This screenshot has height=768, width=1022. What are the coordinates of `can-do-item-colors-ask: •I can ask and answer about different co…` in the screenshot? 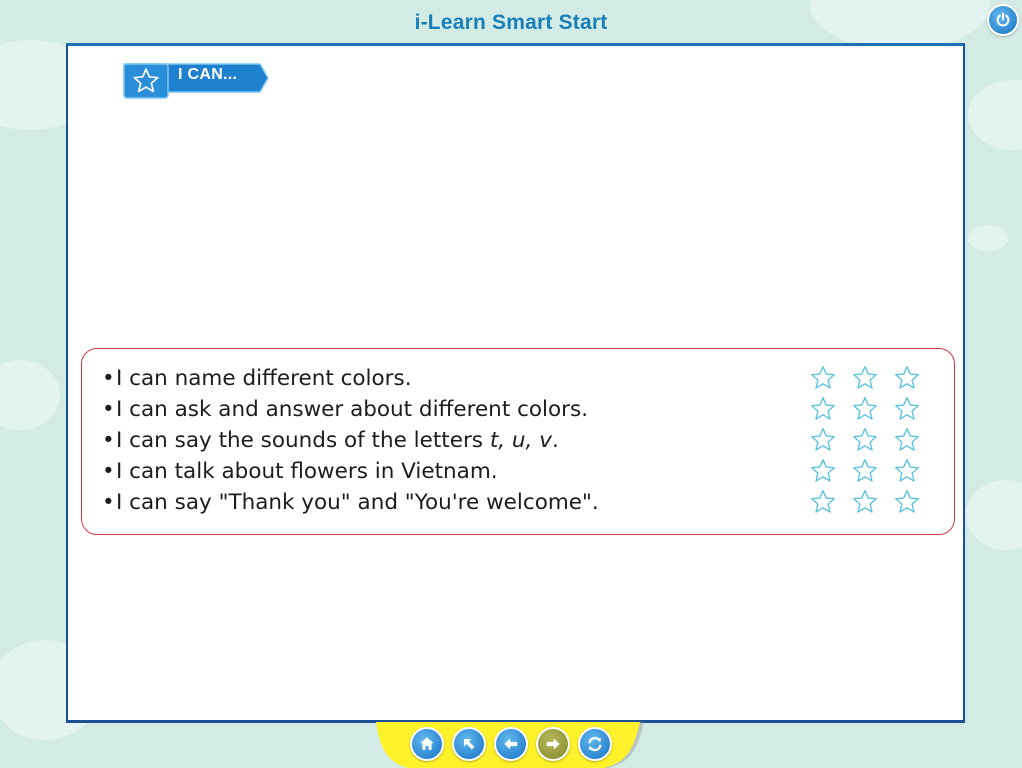 It's located at (350, 409).